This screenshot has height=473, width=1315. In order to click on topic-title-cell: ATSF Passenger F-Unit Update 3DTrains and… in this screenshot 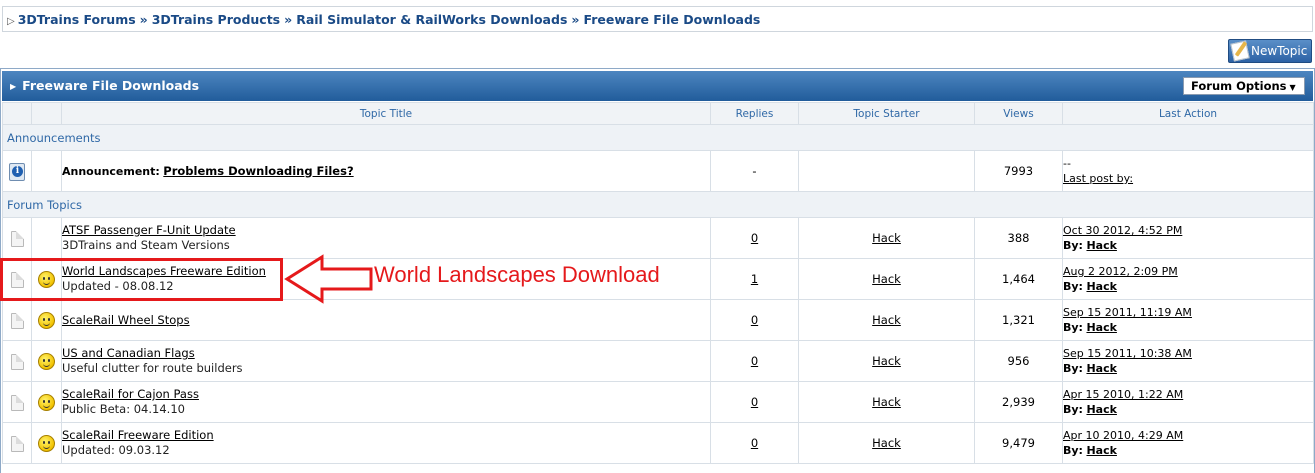, I will do `click(386, 238)`.